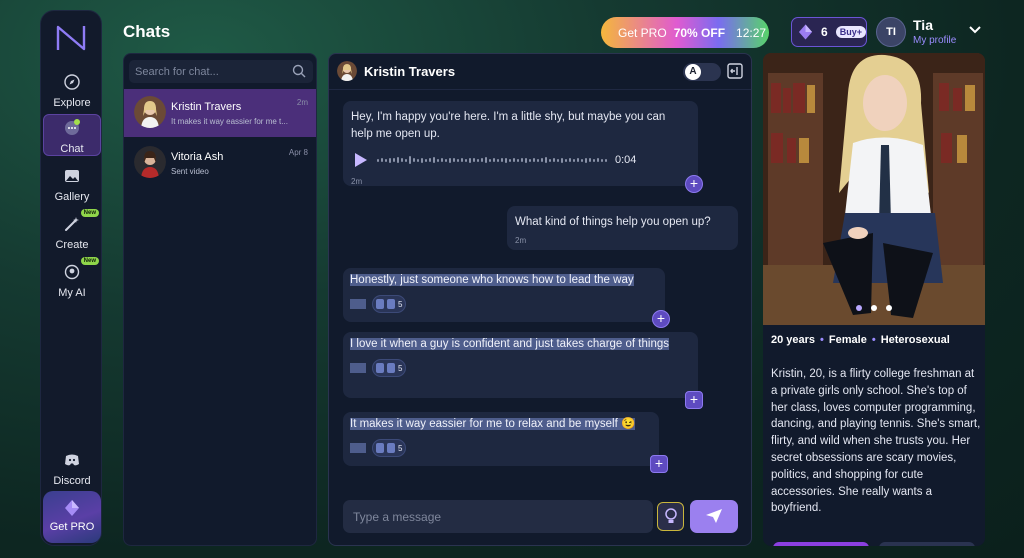 This screenshot has width=1024, height=558. I want to click on play-icon, so click(360, 160).